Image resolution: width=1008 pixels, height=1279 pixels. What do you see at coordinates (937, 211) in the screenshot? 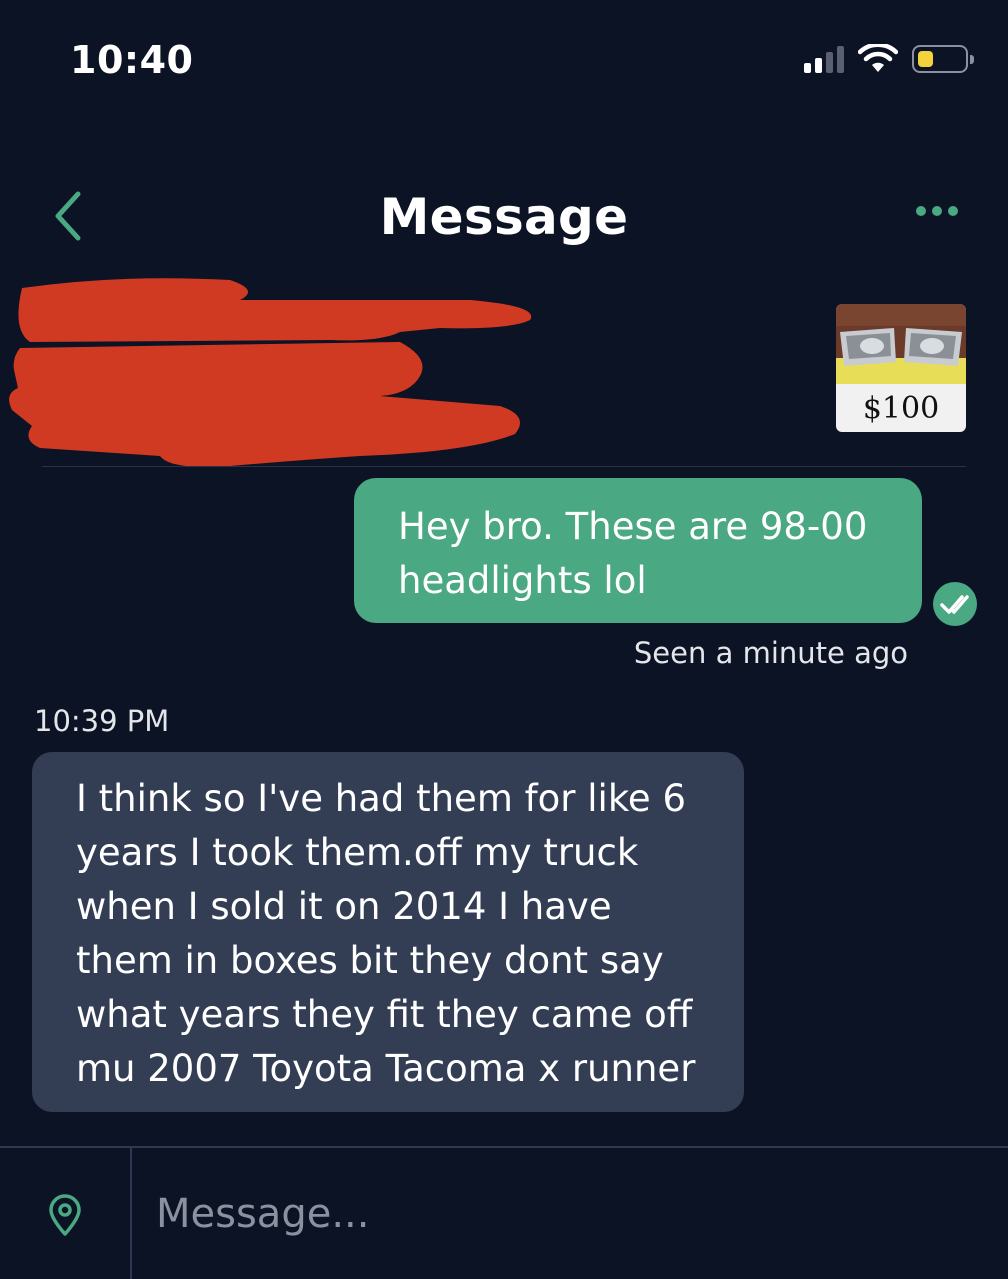
I see `more-options-button` at bounding box center [937, 211].